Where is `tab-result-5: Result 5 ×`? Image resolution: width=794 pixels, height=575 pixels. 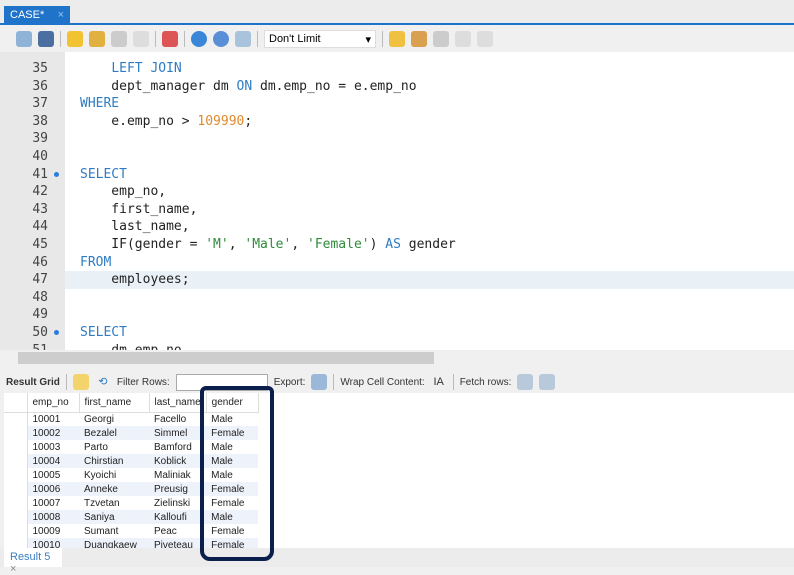
tab-result-5: Result 5 × is located at coordinates (33, 561).